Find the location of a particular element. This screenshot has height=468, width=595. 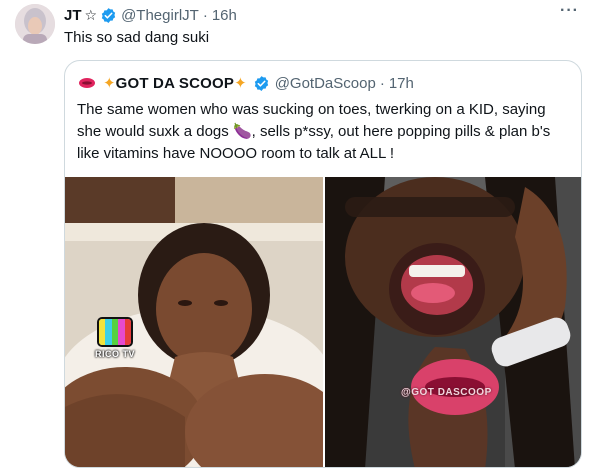

tweet-header: JT ☆ @ThegirlJT · 16h is located at coordinates (150, 15).